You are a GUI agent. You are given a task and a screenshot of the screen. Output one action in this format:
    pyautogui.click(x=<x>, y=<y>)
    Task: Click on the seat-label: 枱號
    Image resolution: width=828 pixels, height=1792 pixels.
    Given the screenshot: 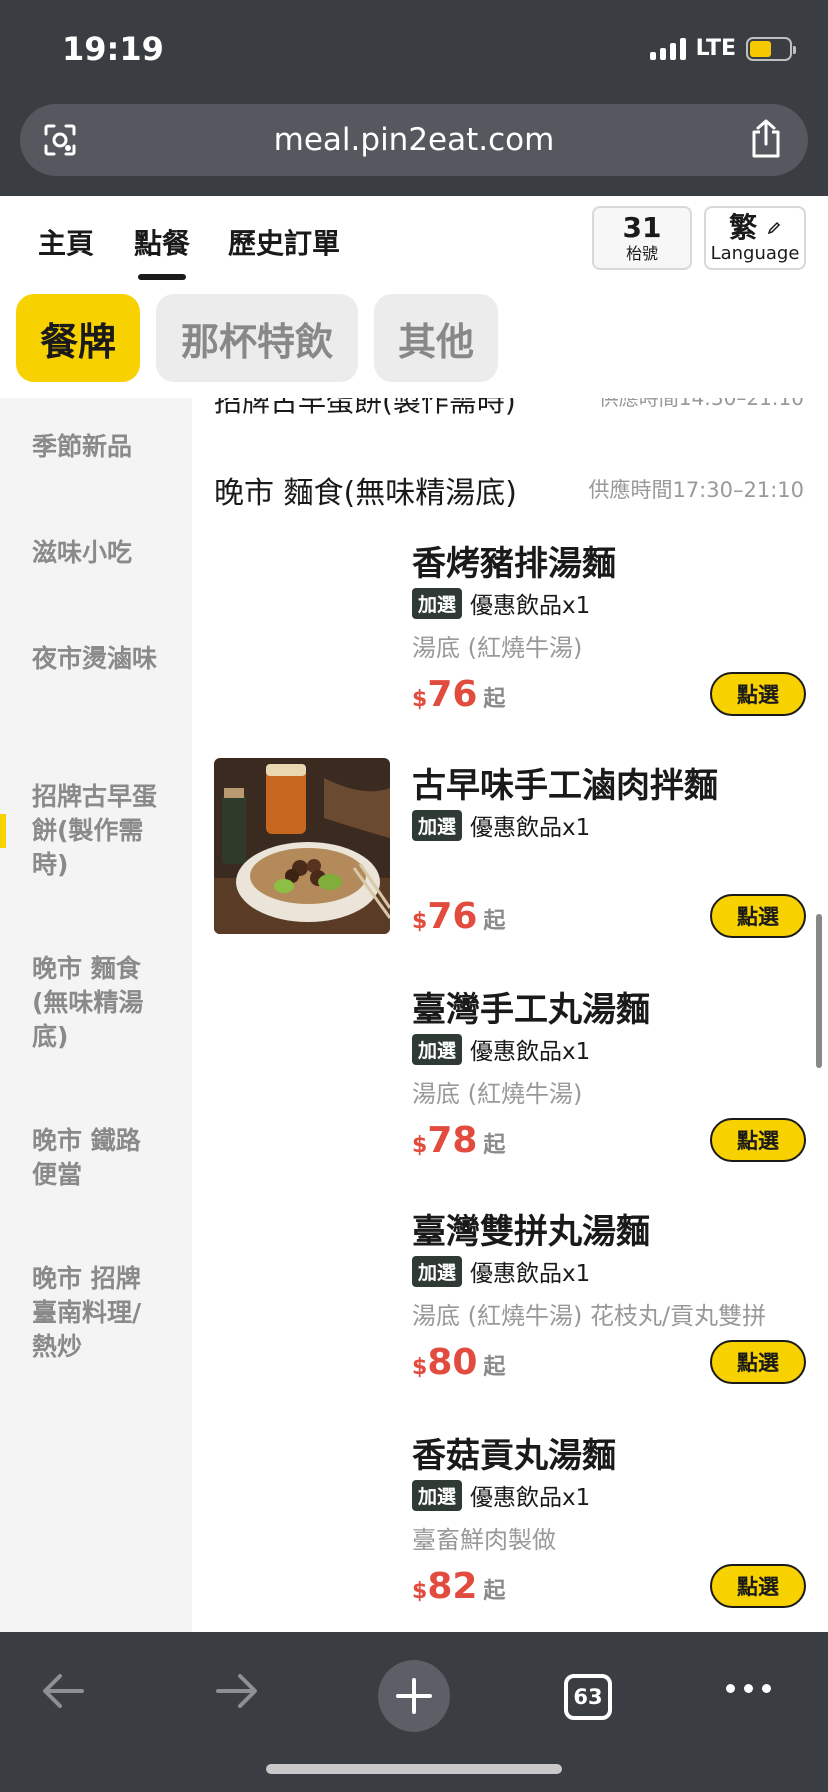 What is the action you would take?
    pyautogui.click(x=641, y=253)
    